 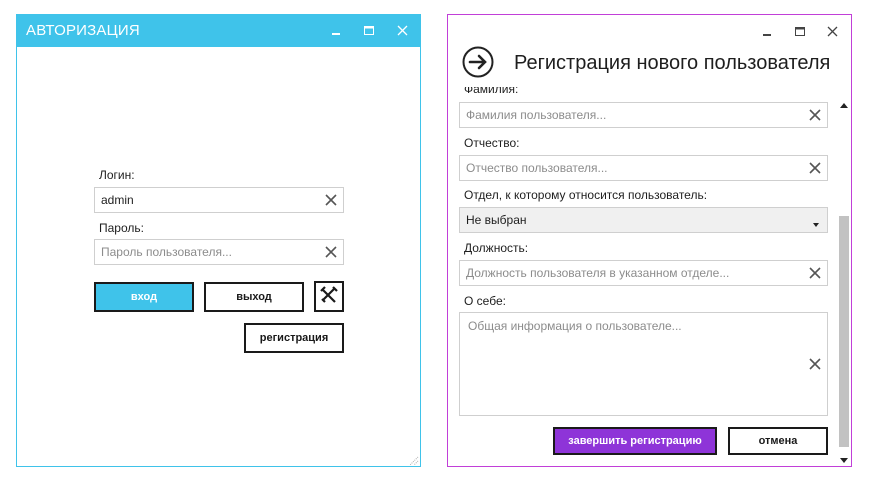 I want to click on login-window-title: АВТОРИЗАЦИЯ, so click(x=83, y=30).